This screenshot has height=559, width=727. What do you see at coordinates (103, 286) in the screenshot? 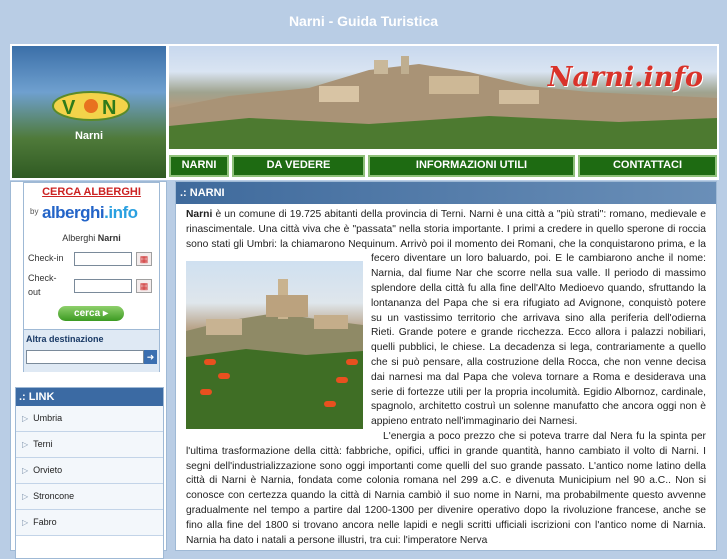
I see `checkout-field` at bounding box center [103, 286].